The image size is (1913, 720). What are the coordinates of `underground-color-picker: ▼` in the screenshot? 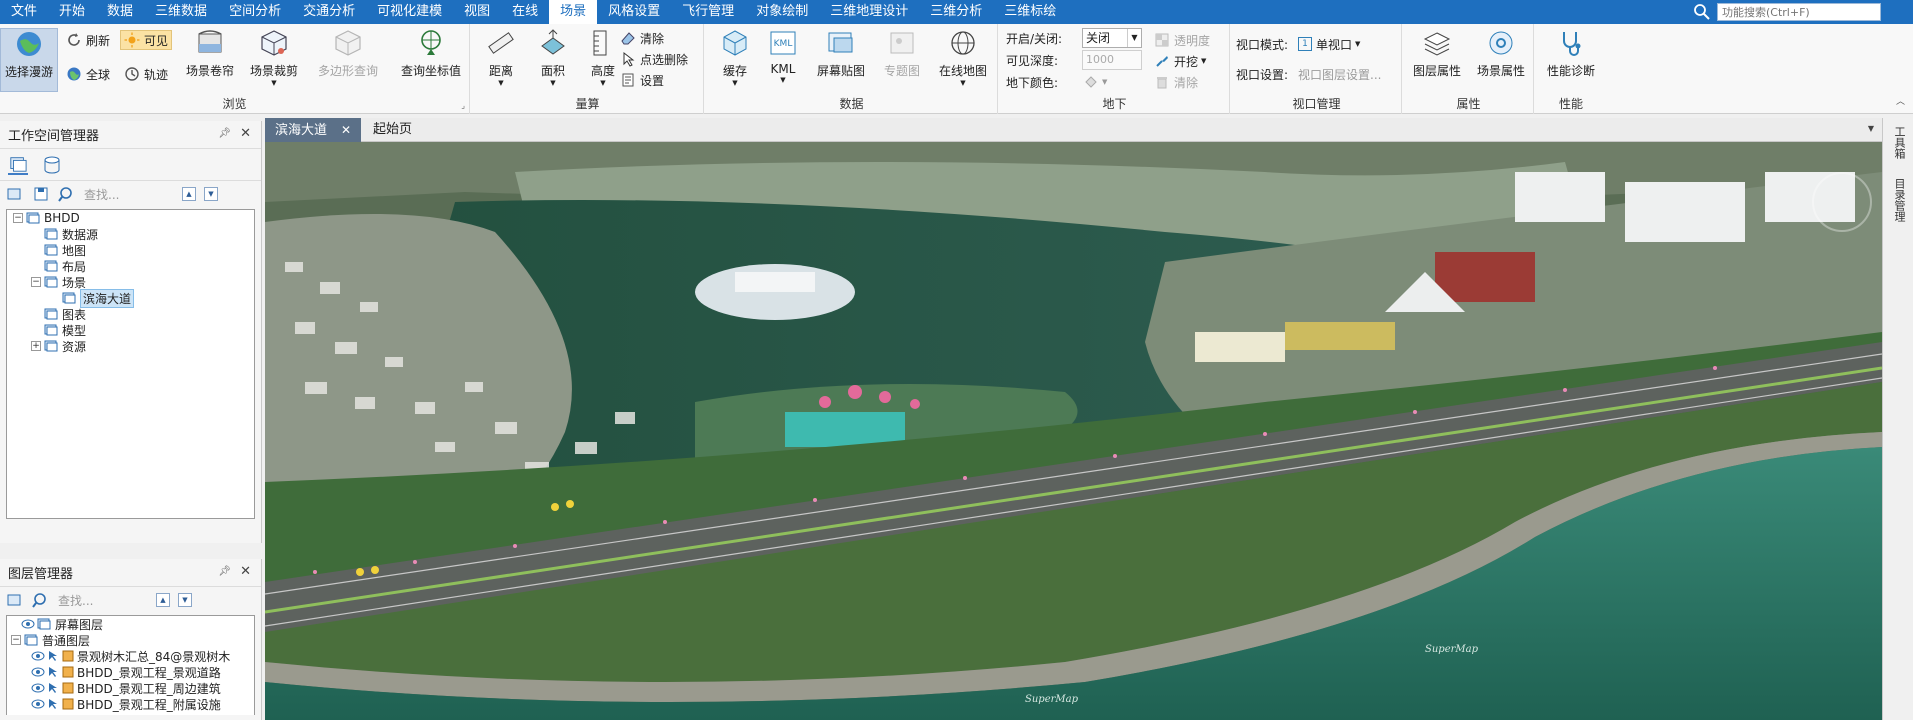 It's located at (1104, 82).